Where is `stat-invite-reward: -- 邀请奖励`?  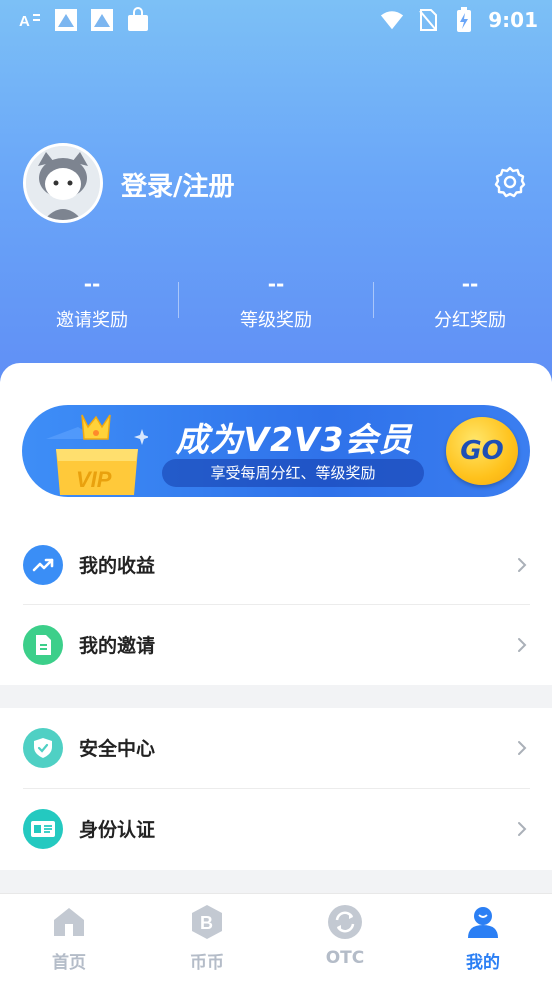 stat-invite-reward: -- 邀请奖励 is located at coordinates (92, 302).